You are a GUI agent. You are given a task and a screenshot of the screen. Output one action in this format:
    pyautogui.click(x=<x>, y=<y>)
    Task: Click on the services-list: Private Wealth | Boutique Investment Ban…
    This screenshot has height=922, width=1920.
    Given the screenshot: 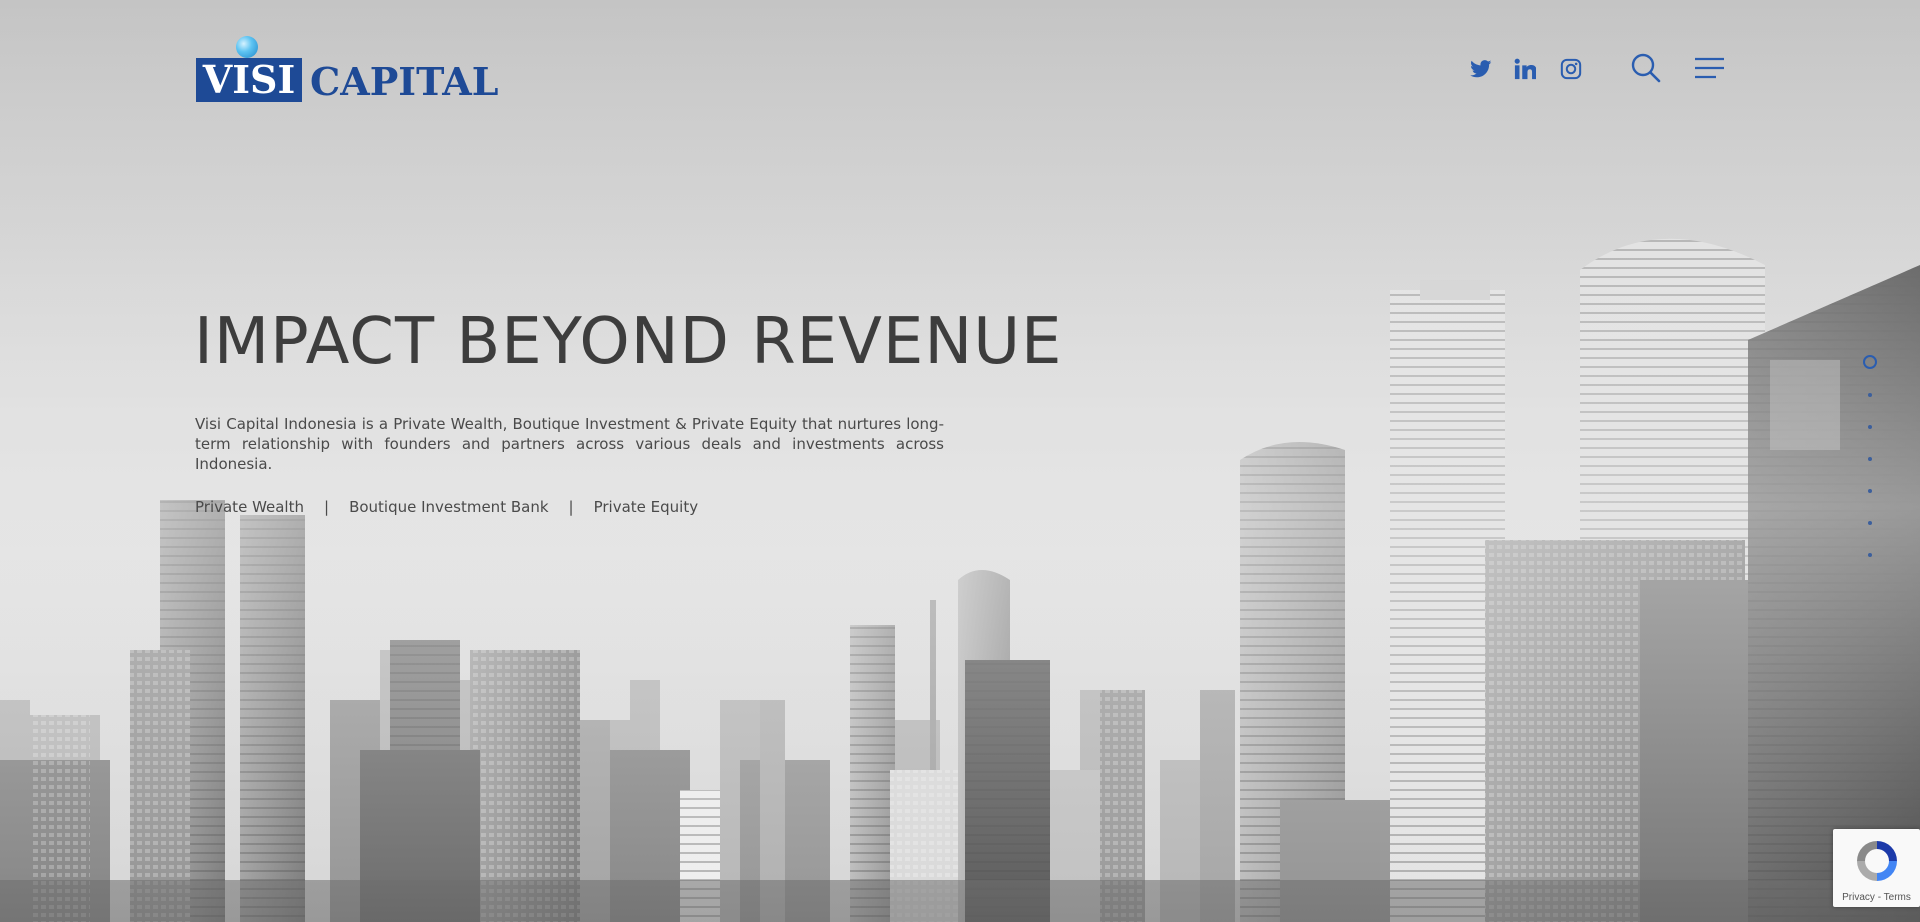 What is the action you would take?
    pyautogui.click(x=446, y=507)
    